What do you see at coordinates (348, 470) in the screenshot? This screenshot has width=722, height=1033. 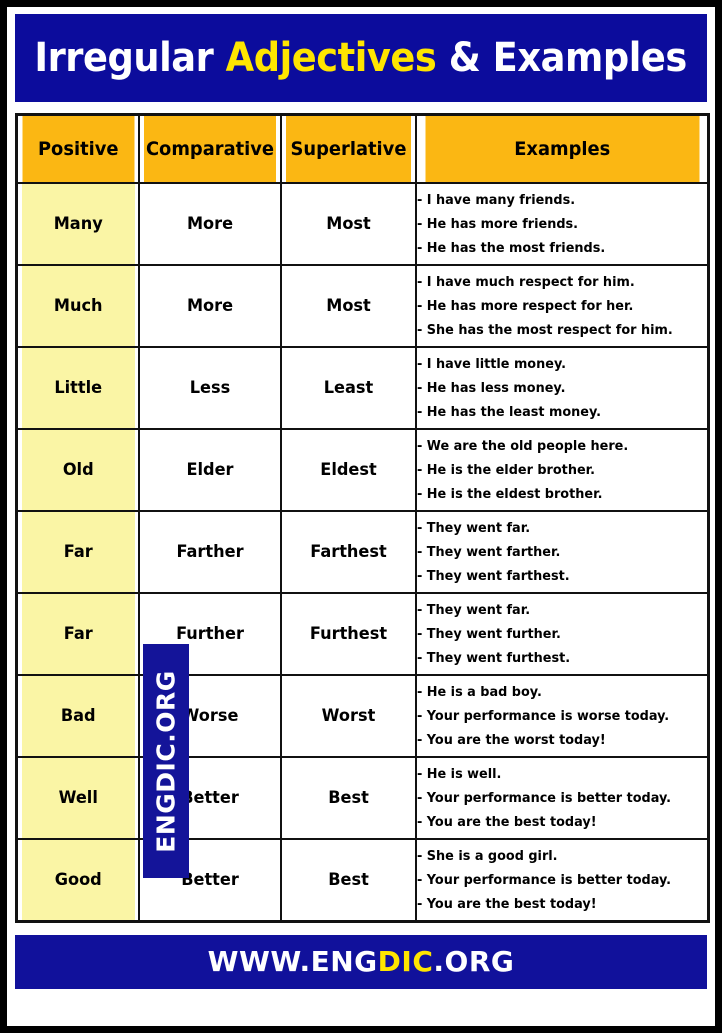 I see `cell-superlative: Eldest` at bounding box center [348, 470].